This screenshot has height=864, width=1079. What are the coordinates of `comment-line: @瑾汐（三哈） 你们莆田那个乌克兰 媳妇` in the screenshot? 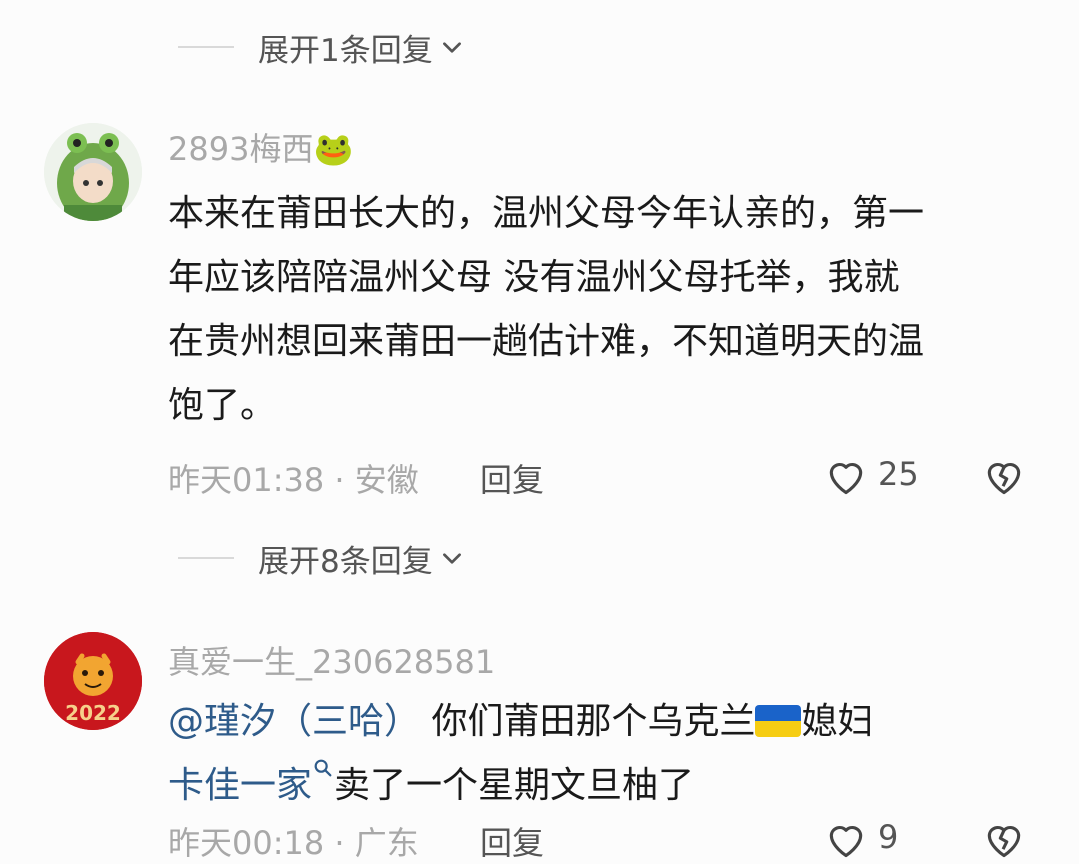 It's located at (608, 722).